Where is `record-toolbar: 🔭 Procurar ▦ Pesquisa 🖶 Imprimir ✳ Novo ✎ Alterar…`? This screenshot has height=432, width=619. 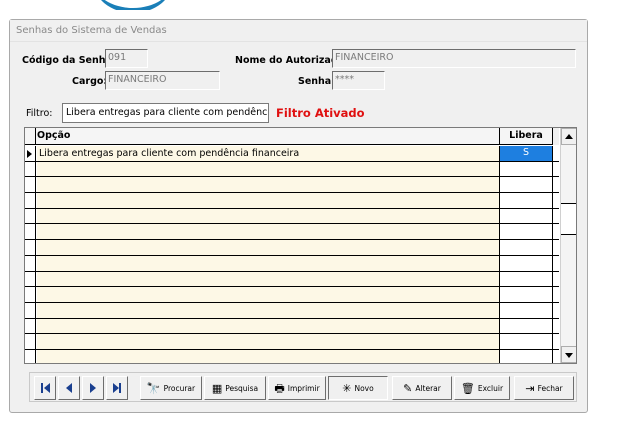
record-toolbar: 🔭 Procurar ▦ Pesquisa 🖶 Imprimir ✳ Novo ✎ Alterar… is located at coordinates (303, 387).